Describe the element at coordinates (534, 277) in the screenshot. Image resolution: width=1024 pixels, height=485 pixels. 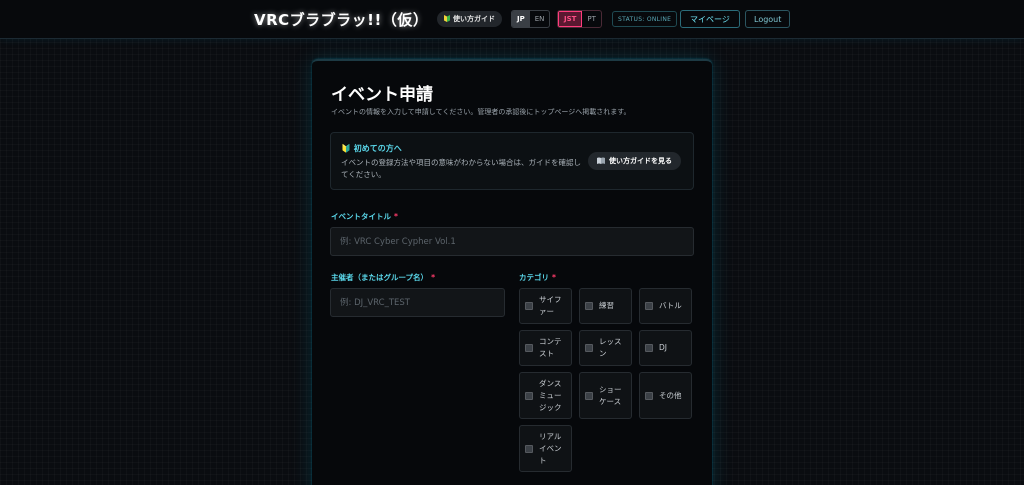
I see `category-label-text: カテゴリ` at that location.